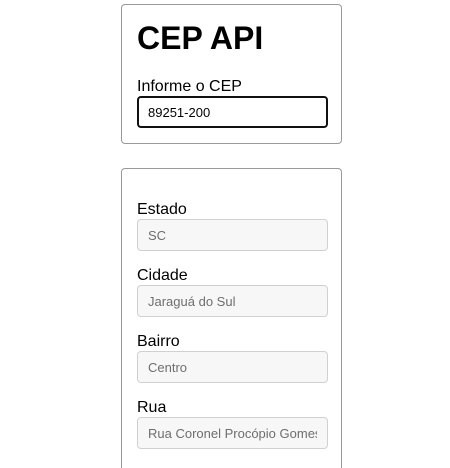 Image resolution: width=450 pixels, height=468 pixels. What do you see at coordinates (200, 38) in the screenshot?
I see `page-title: CEP API` at bounding box center [200, 38].